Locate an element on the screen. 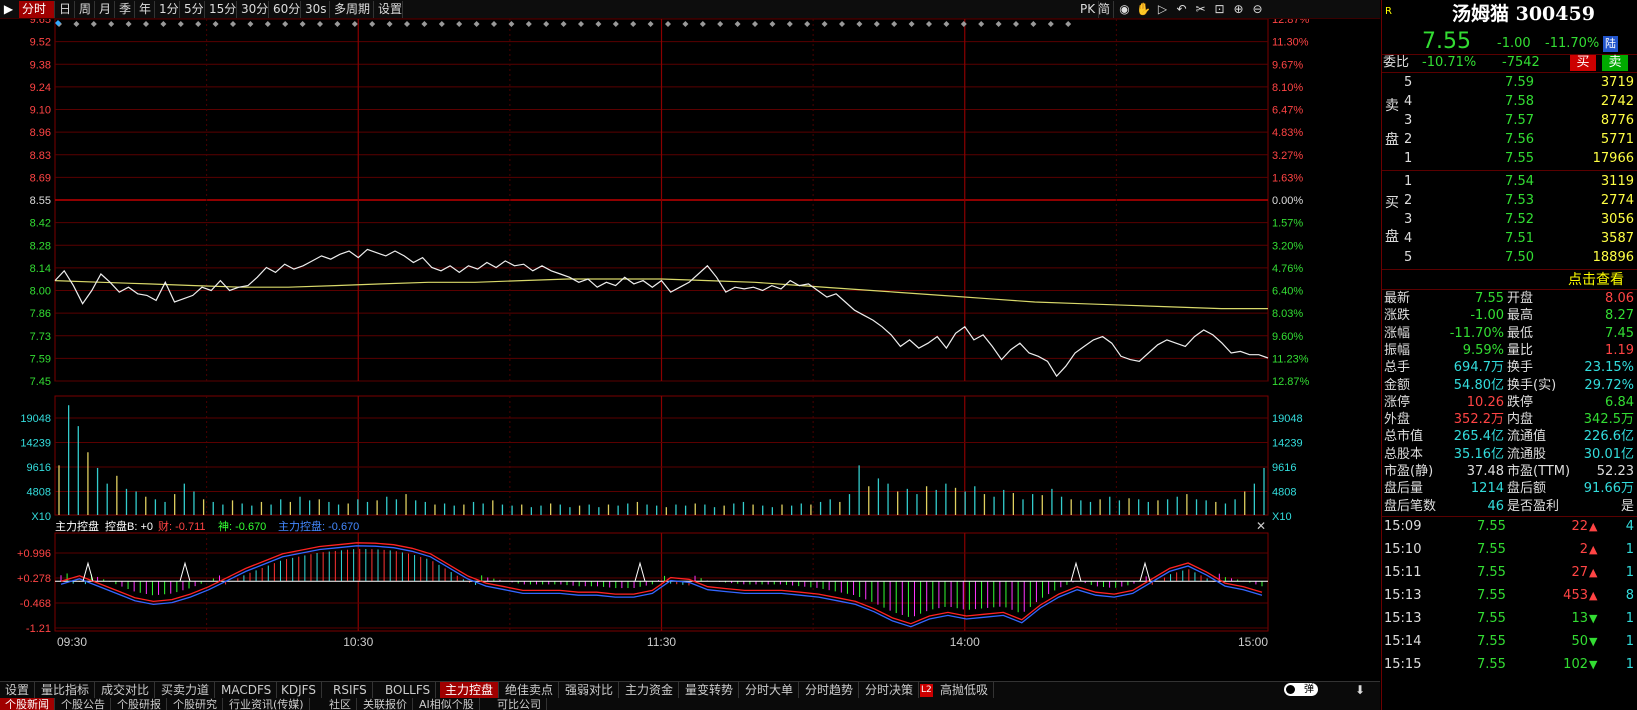 The height and width of the screenshot is (710, 1637). sell-price: 7.58 is located at coordinates (1508, 102).